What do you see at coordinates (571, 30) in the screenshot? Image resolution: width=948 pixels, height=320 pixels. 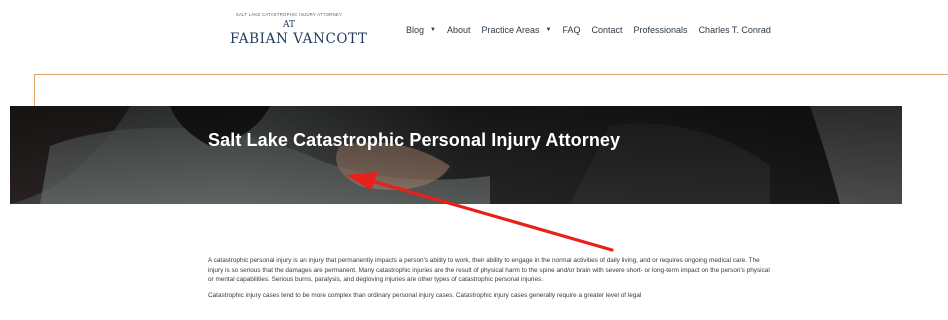 I see `nav-item-faq: FAQ` at bounding box center [571, 30].